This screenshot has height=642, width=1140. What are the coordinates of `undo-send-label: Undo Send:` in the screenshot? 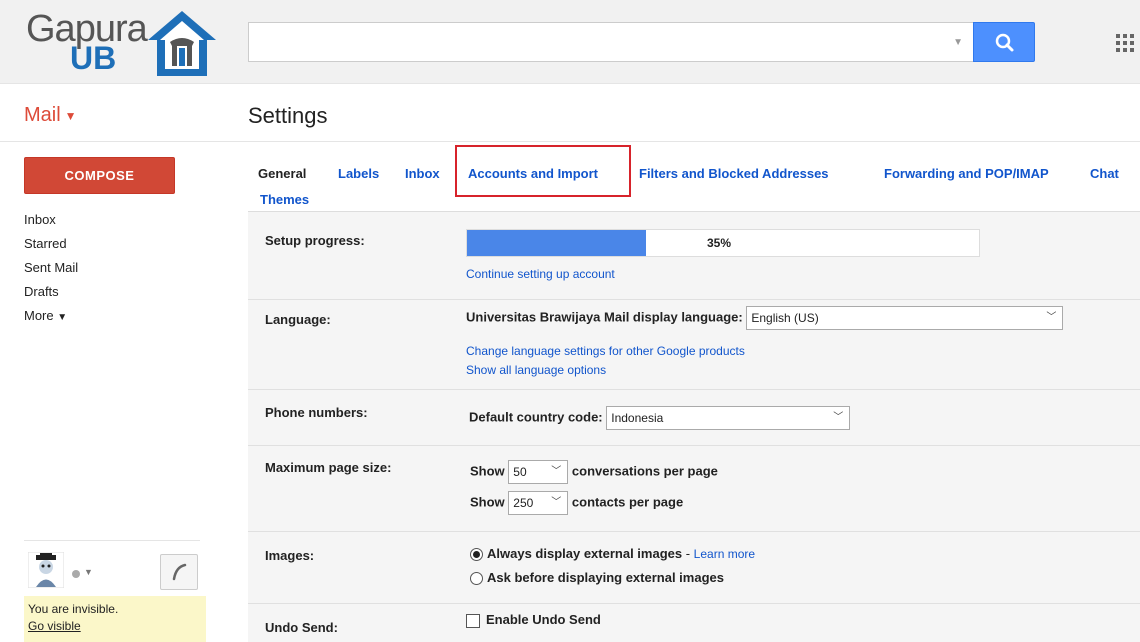 It's located at (301, 627).